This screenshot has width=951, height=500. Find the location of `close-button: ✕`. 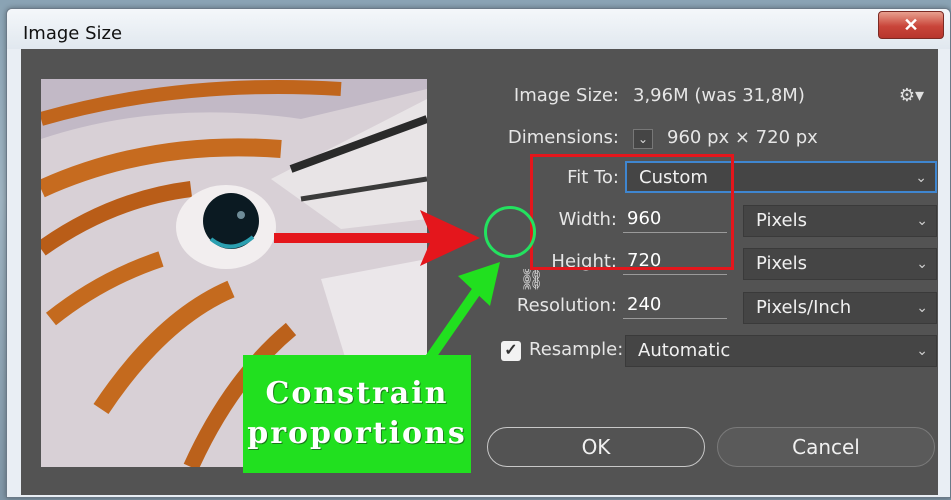

close-button: ✕ is located at coordinates (911, 25).